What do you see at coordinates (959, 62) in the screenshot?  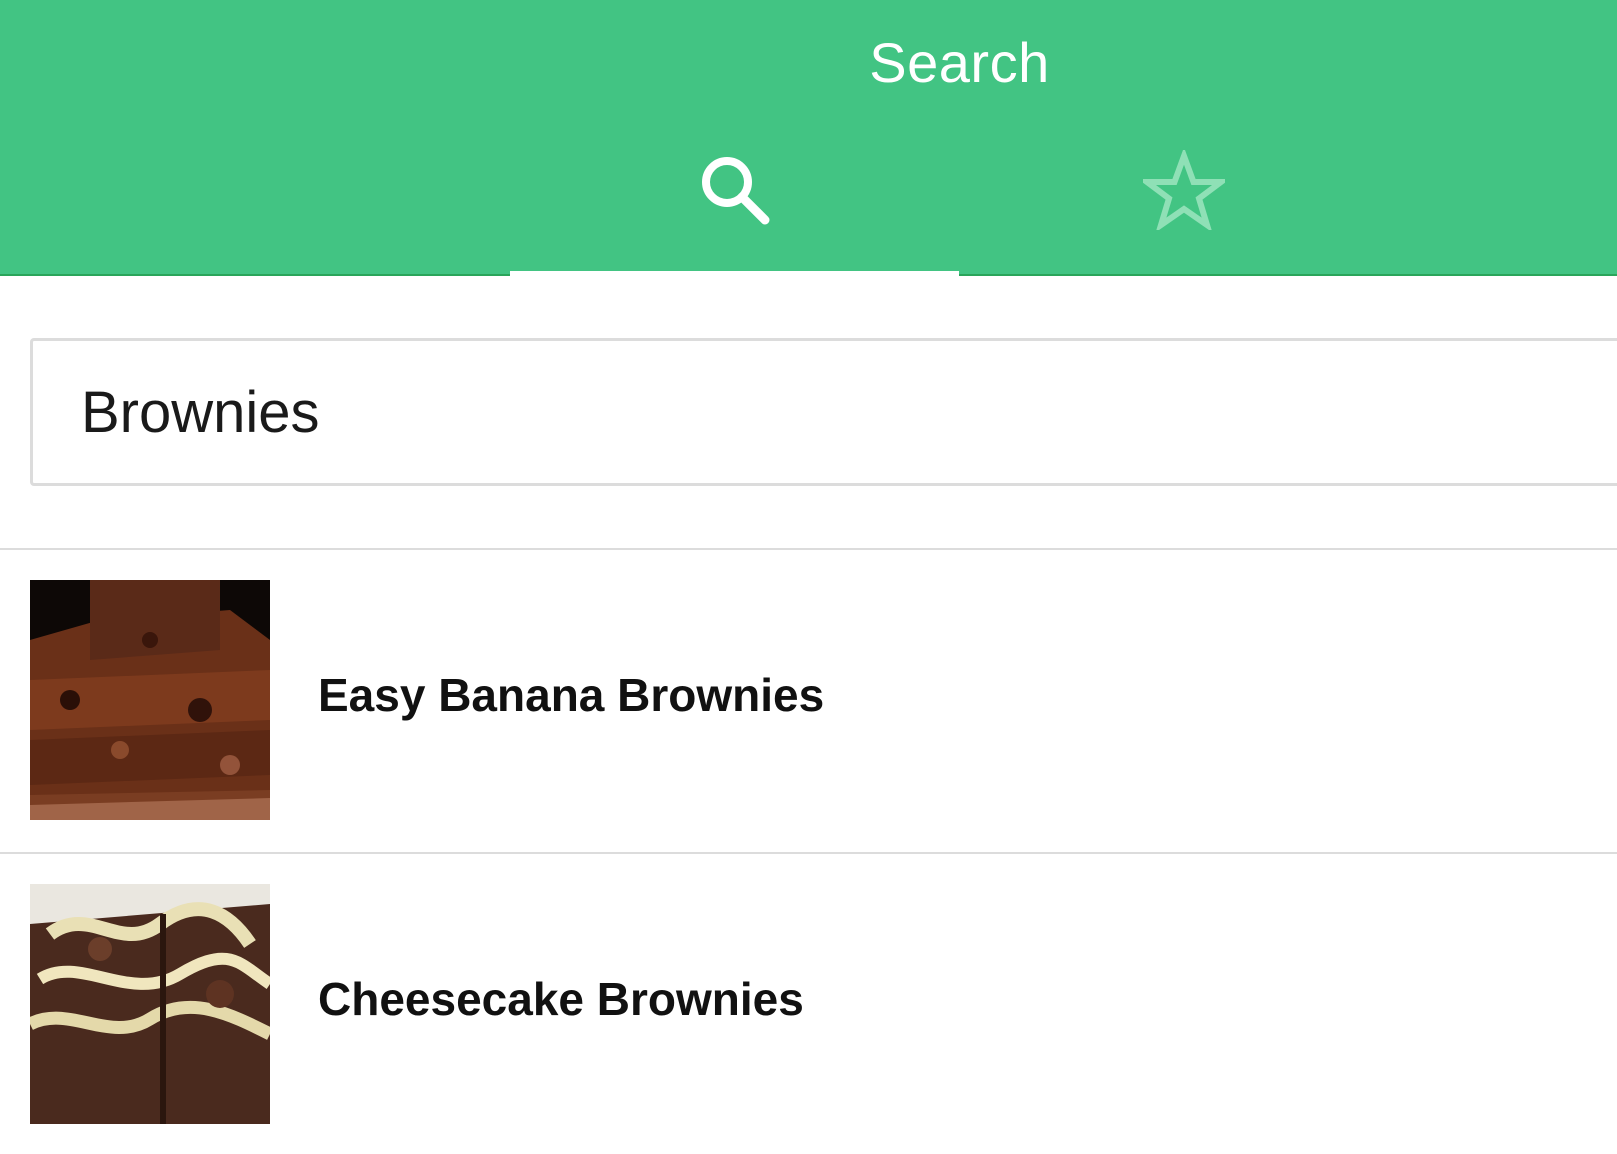 I see `page-title: Search` at bounding box center [959, 62].